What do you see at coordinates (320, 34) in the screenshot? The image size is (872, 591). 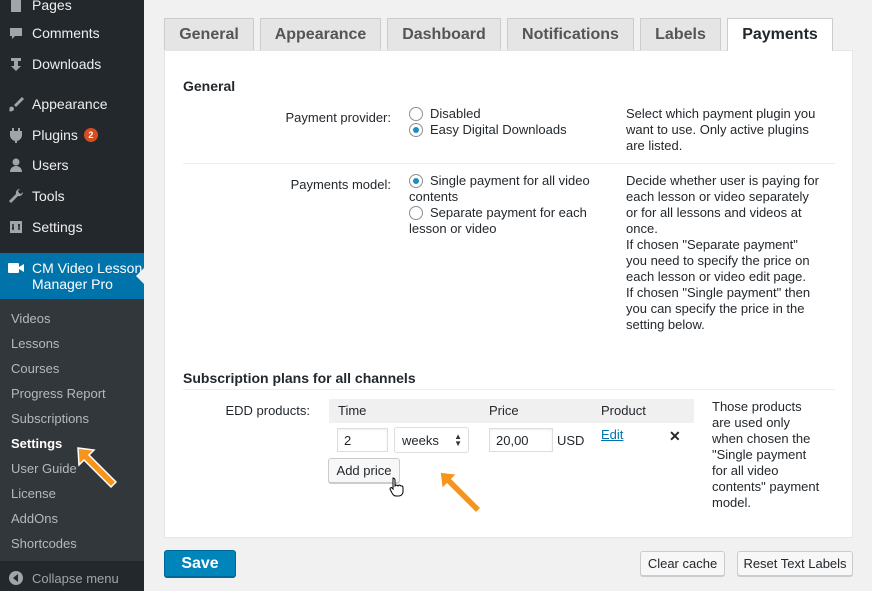 I see `tab-appearance: Appearance` at bounding box center [320, 34].